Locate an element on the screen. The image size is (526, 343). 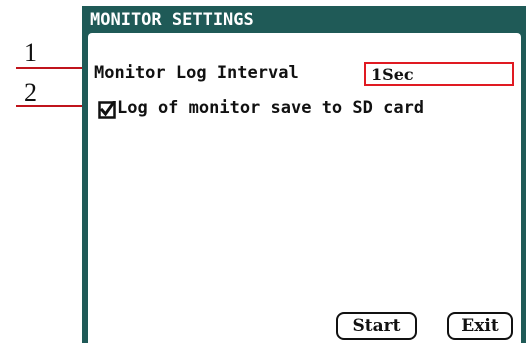
title-bar: MONITOR SETTINGS is located at coordinates (304, 19).